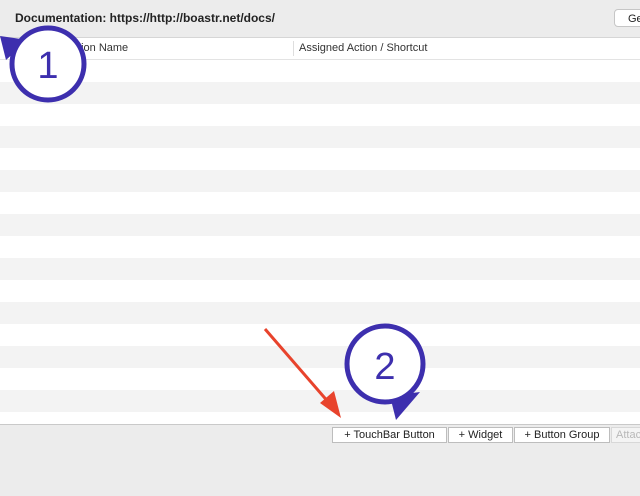  I want to click on callout-badge-1: 1, so click(43, 64).